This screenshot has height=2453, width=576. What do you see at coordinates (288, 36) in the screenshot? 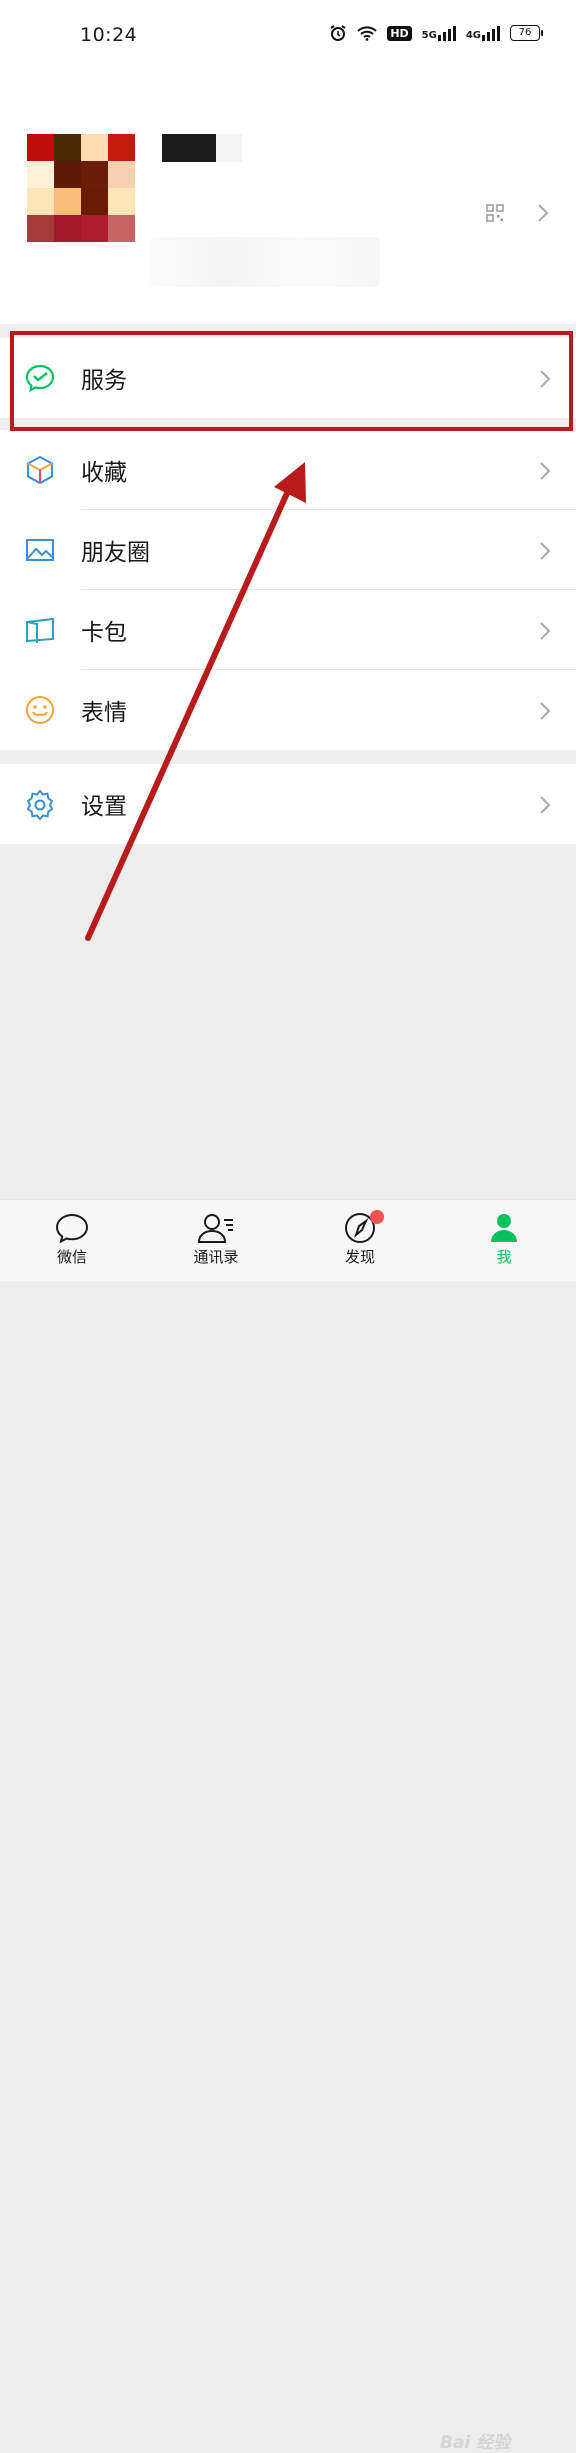
I see `status-bar: 10:24 HD 5G 4G 76` at bounding box center [288, 36].